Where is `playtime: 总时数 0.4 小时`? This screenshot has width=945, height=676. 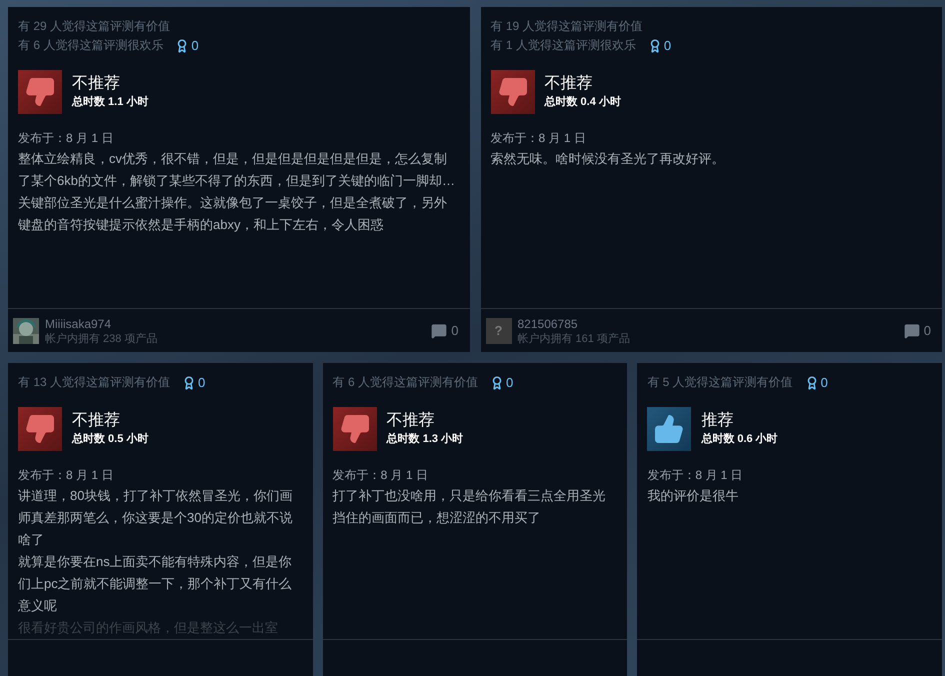
playtime: 总时数 0.4 小时 is located at coordinates (582, 102).